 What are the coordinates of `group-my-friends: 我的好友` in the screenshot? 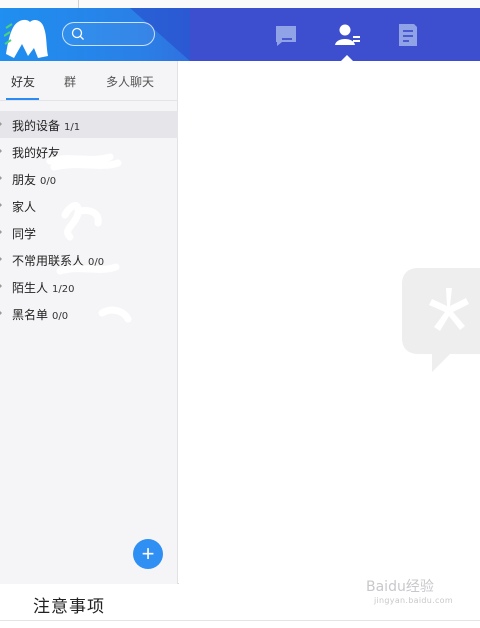 It's located at (89, 151).